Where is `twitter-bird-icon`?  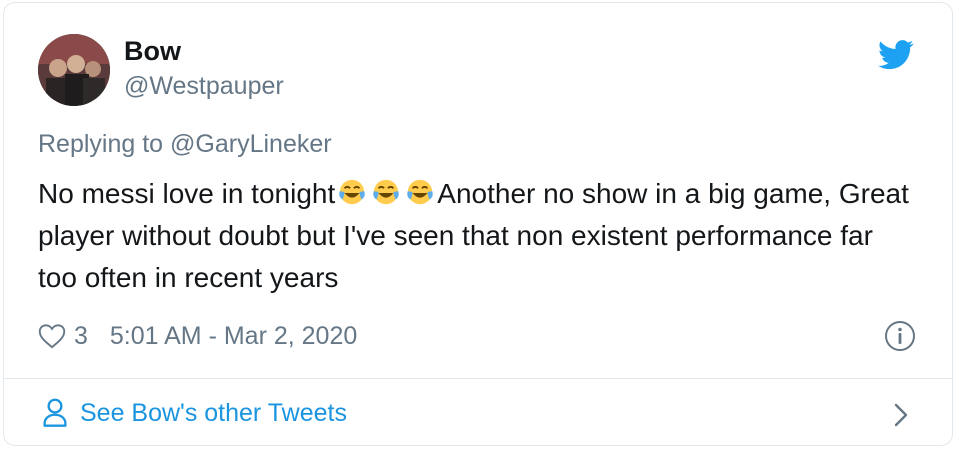
twitter-bird-icon is located at coordinates (896, 55).